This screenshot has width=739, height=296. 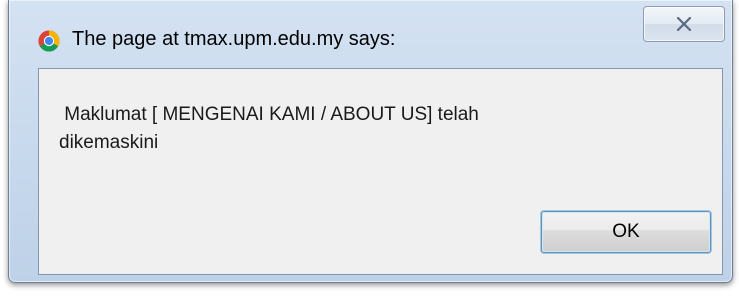 I want to click on close-icon, so click(x=684, y=24).